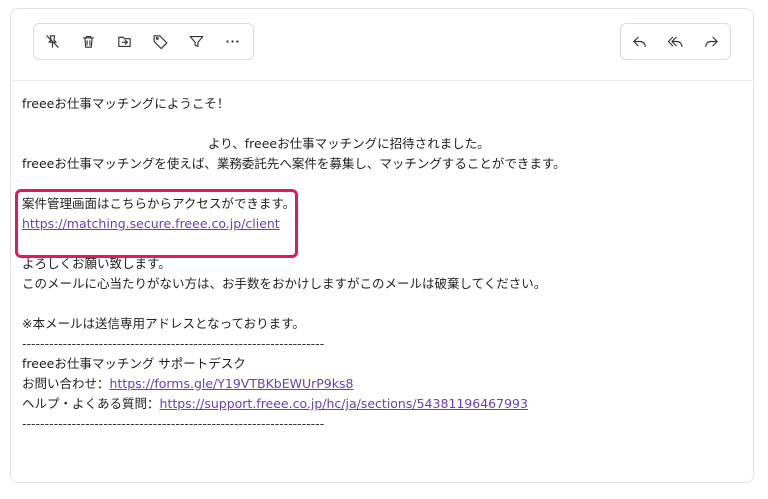 The width and height of the screenshot is (768, 499). I want to click on unpin-button, so click(52, 41).